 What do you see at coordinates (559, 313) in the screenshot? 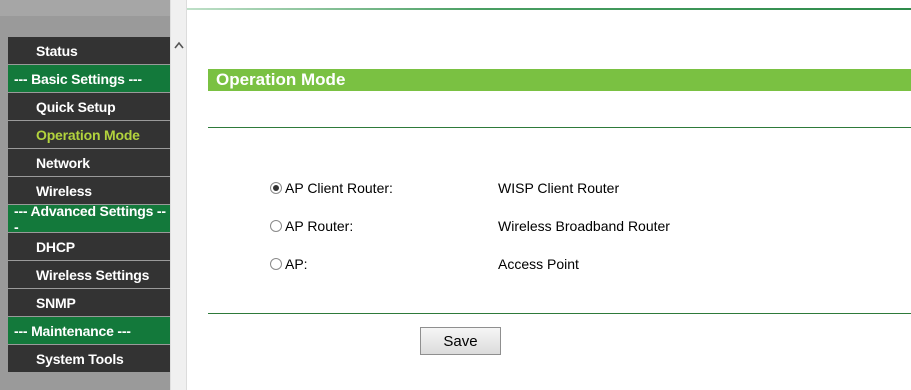
I see `divider-bottom` at bounding box center [559, 313].